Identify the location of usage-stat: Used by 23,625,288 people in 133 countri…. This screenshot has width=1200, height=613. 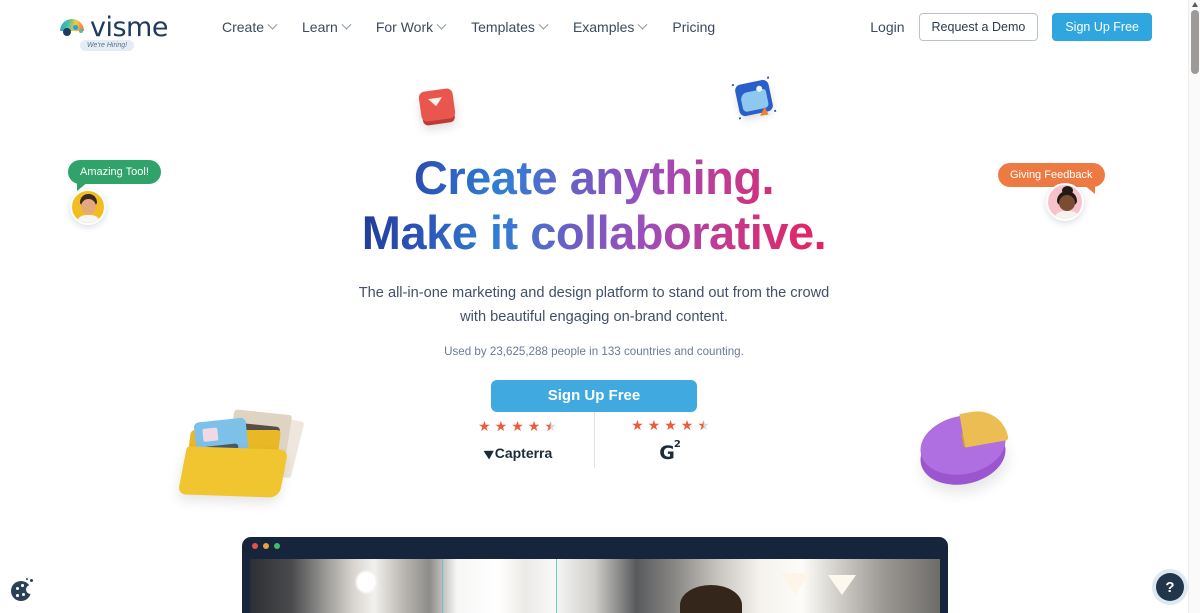
(594, 352).